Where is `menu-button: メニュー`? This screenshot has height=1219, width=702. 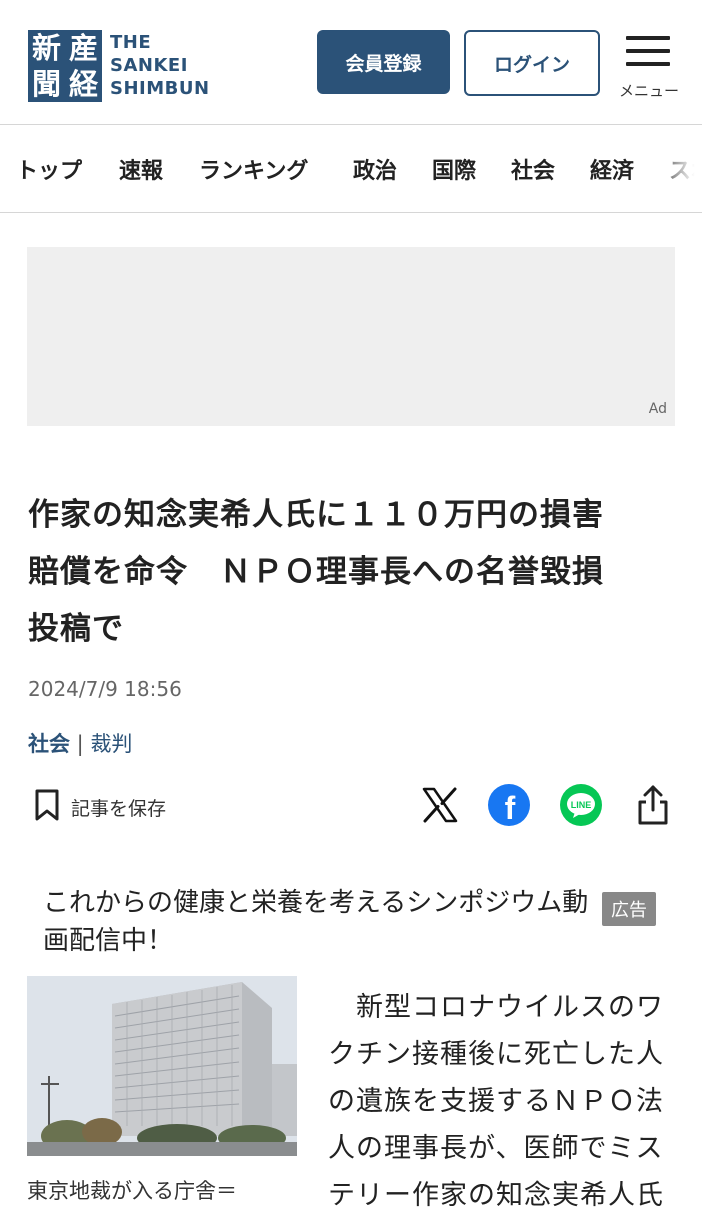 menu-button: メニュー is located at coordinates (649, 69).